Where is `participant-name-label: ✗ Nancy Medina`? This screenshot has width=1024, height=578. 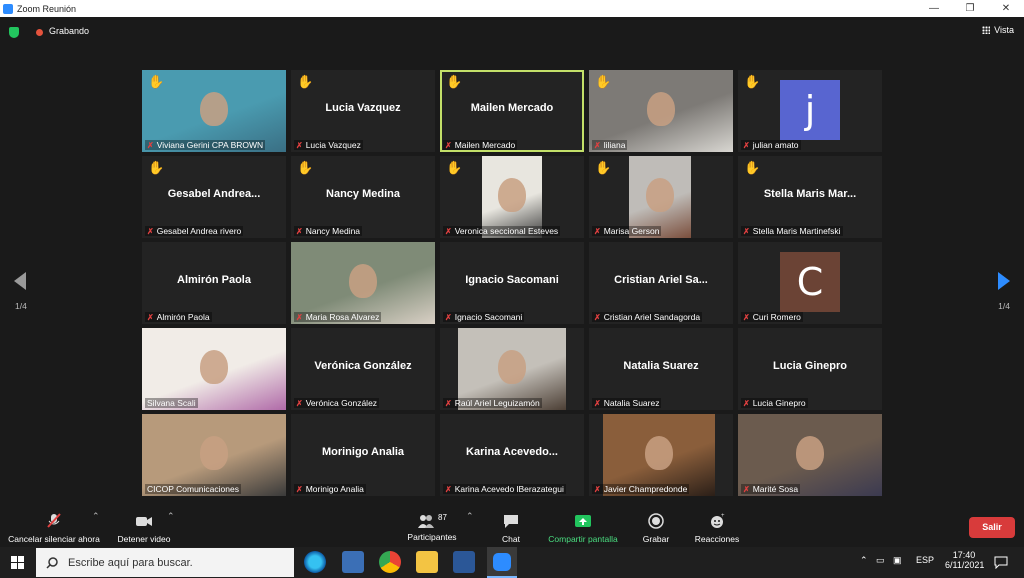
participant-name-label: ✗ Nancy Medina is located at coordinates (328, 231).